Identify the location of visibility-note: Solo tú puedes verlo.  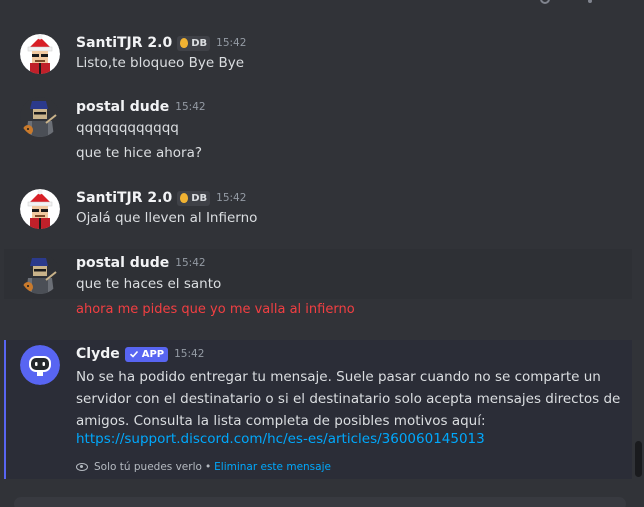
(148, 467).